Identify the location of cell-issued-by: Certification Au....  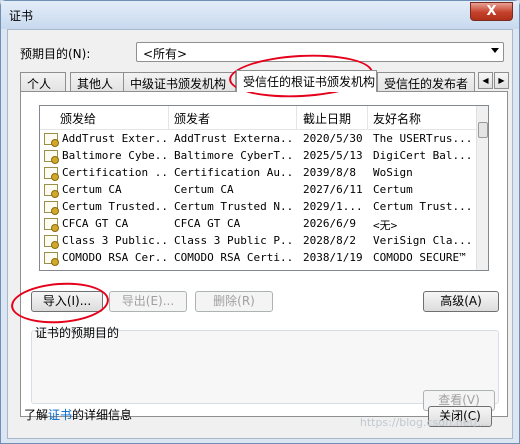
(234, 172).